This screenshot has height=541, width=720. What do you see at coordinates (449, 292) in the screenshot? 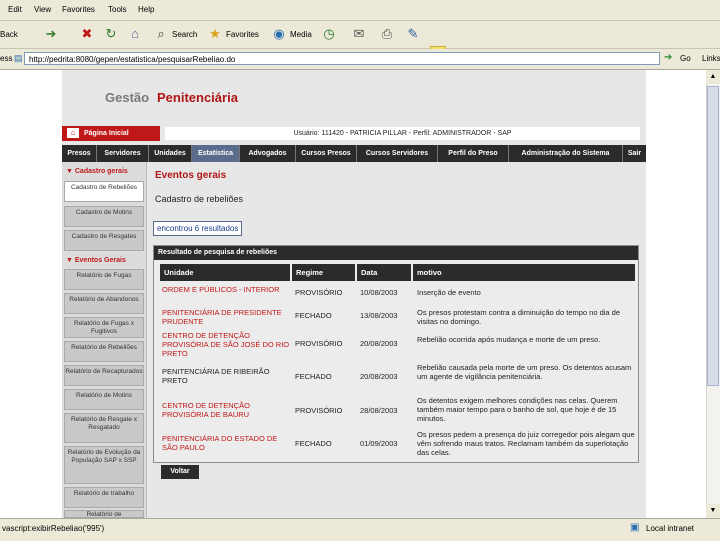
I see `row-motivo: Inserção de evento` at bounding box center [449, 292].